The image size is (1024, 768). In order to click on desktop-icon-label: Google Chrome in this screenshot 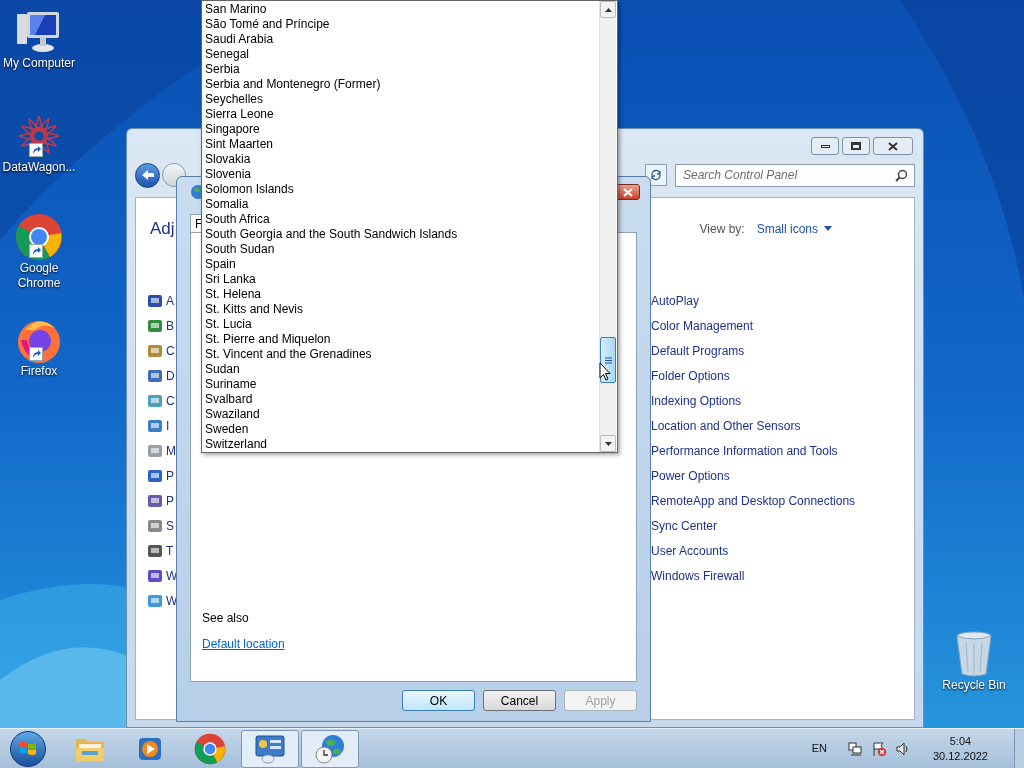, I will do `click(39, 276)`.